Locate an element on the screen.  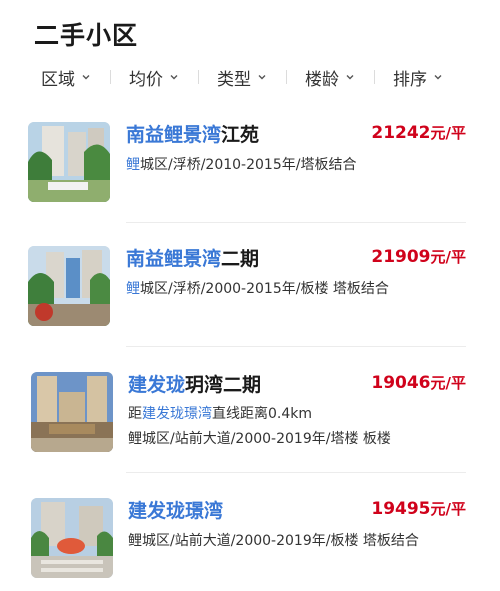
filter-sort: 排序 is located at coordinates (418, 77).